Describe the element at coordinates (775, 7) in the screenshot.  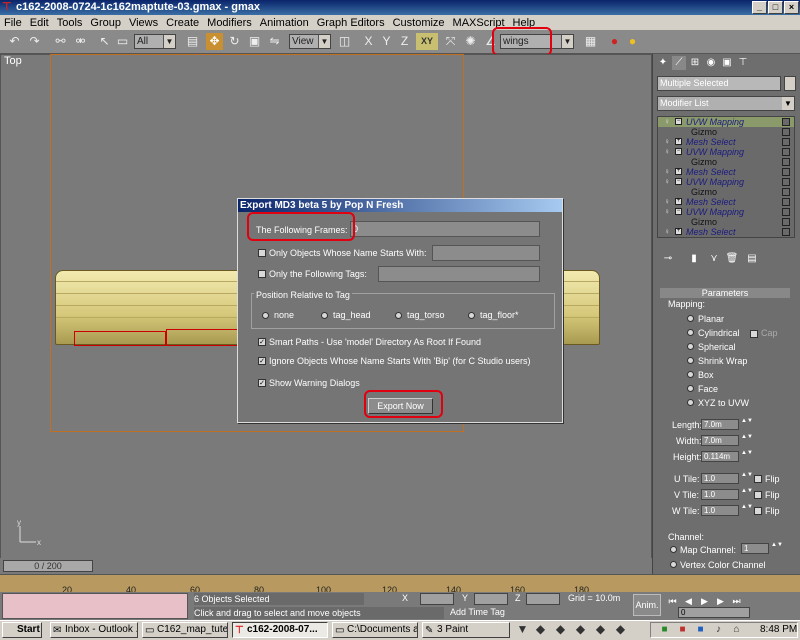
I see `maximize-button: □` at that location.